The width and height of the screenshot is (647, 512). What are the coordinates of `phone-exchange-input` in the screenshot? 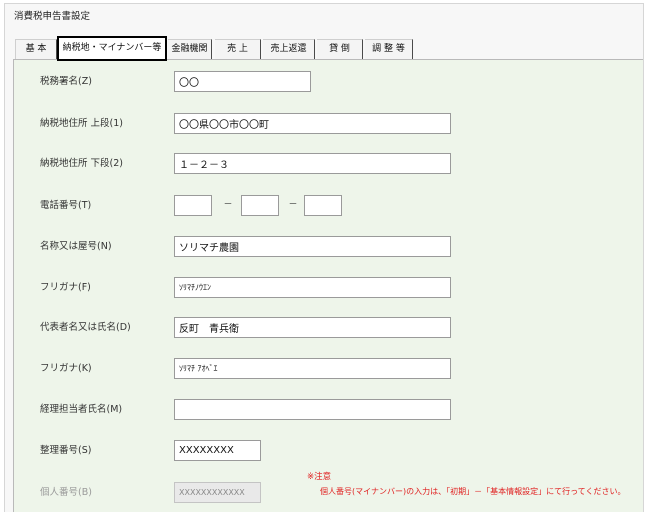 It's located at (260, 205).